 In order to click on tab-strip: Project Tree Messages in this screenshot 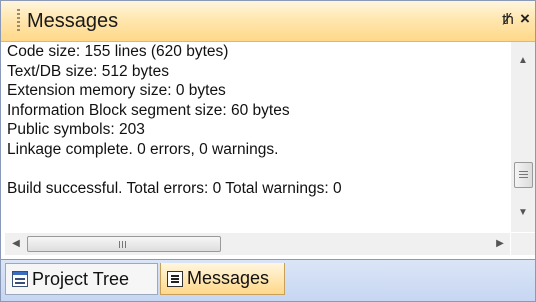, I will do `click(268, 280)`.